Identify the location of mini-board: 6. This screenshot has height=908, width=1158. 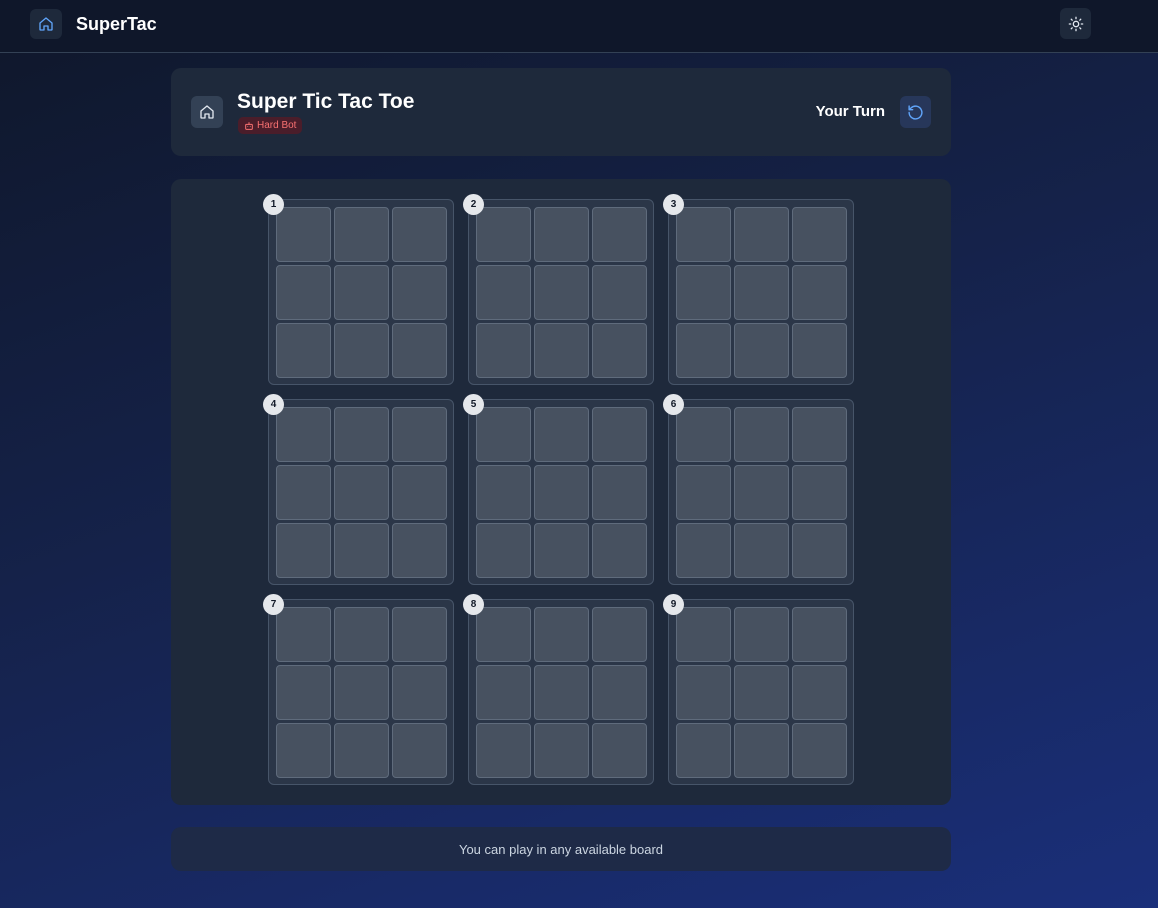
(758, 489).